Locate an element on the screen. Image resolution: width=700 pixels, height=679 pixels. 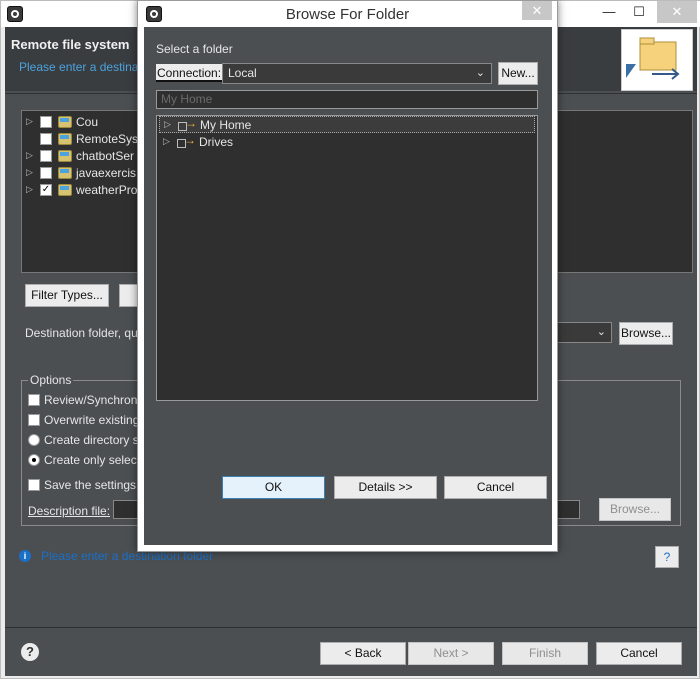
dialog-titlebar: Browse For Folder ✕ is located at coordinates (347, 14).